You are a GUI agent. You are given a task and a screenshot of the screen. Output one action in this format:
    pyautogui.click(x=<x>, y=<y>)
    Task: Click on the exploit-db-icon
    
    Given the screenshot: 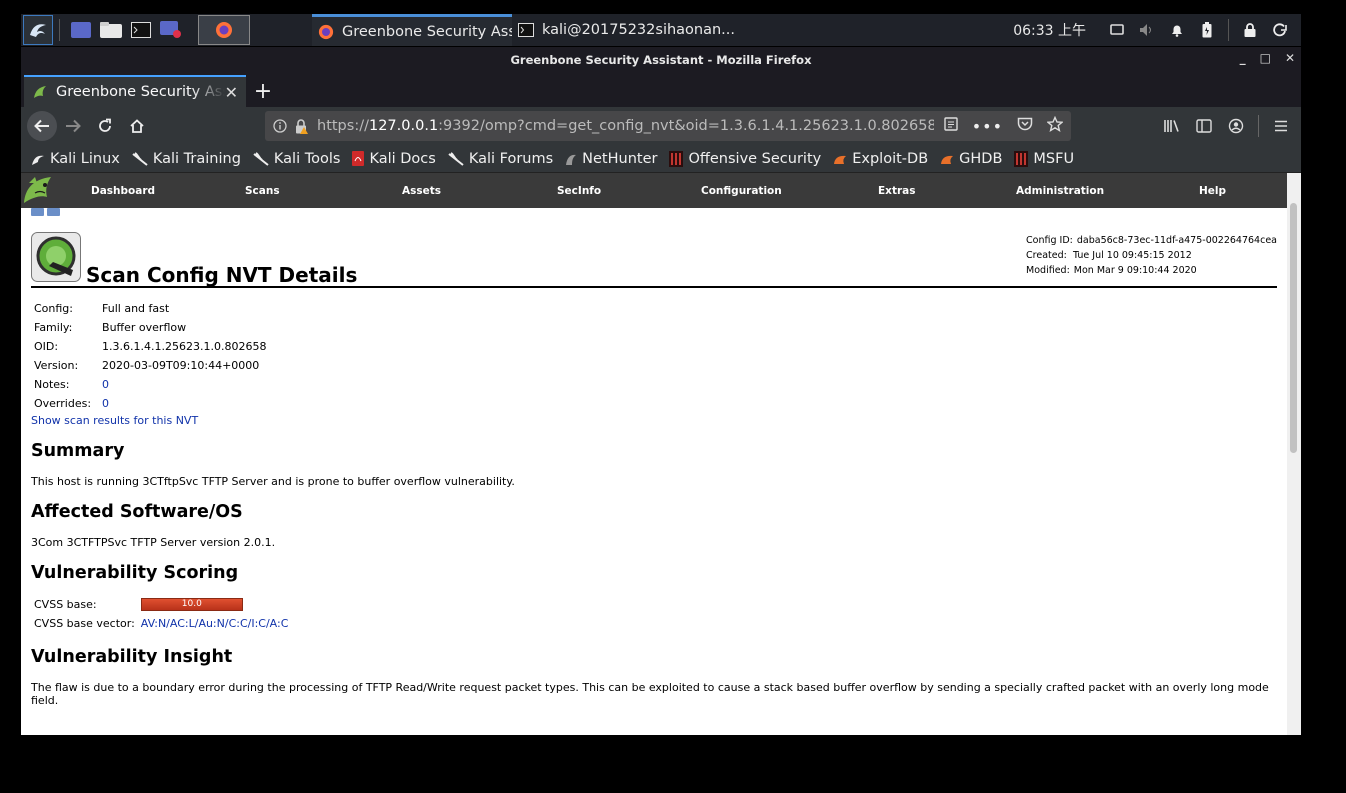 What is the action you would take?
    pyautogui.click(x=840, y=159)
    